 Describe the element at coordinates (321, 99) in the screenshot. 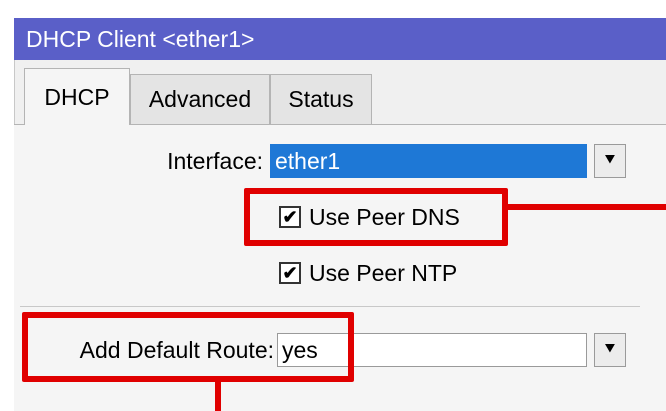

I see `tab-status: Status` at that location.